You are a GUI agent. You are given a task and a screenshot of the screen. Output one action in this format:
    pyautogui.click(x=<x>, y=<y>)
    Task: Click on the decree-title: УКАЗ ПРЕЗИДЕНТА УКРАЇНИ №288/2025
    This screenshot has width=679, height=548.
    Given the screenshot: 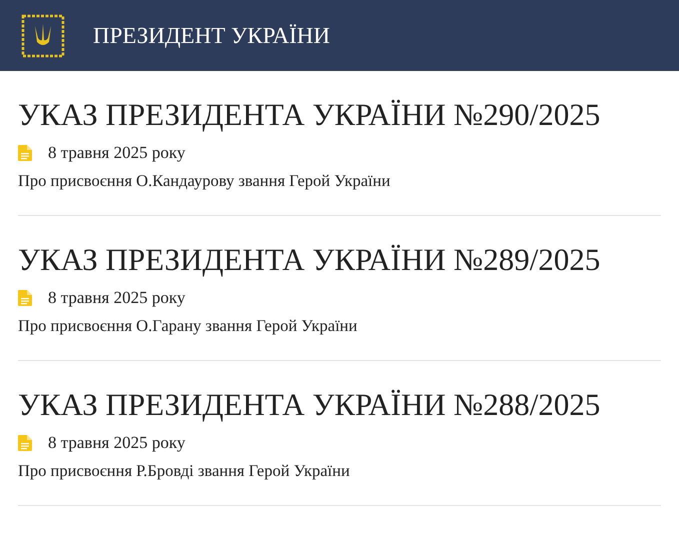 What is the action you would take?
    pyautogui.click(x=339, y=405)
    